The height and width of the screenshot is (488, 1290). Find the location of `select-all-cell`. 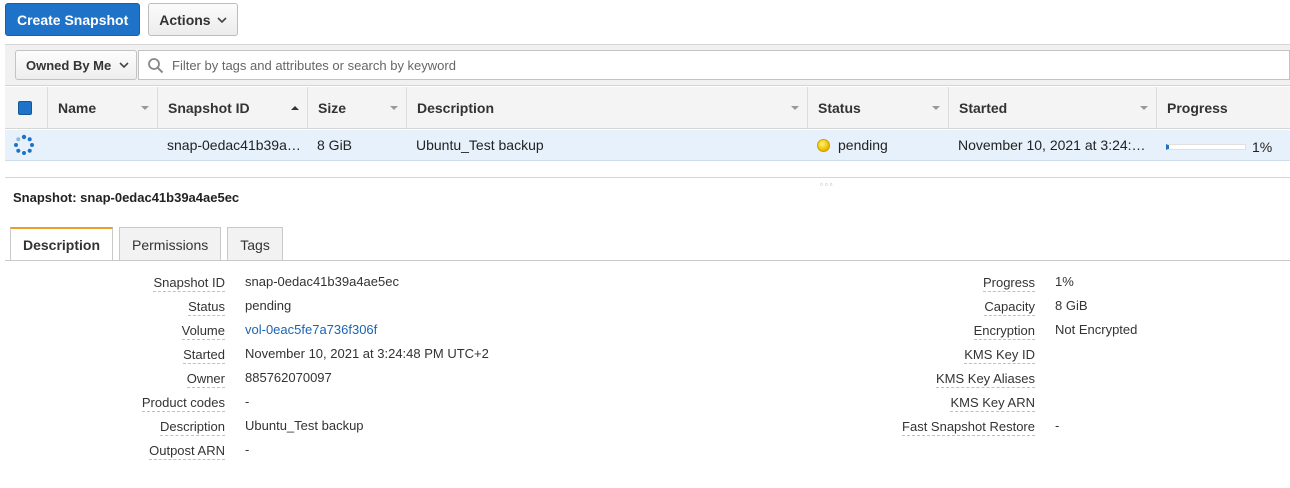

select-all-cell is located at coordinates (26, 108).